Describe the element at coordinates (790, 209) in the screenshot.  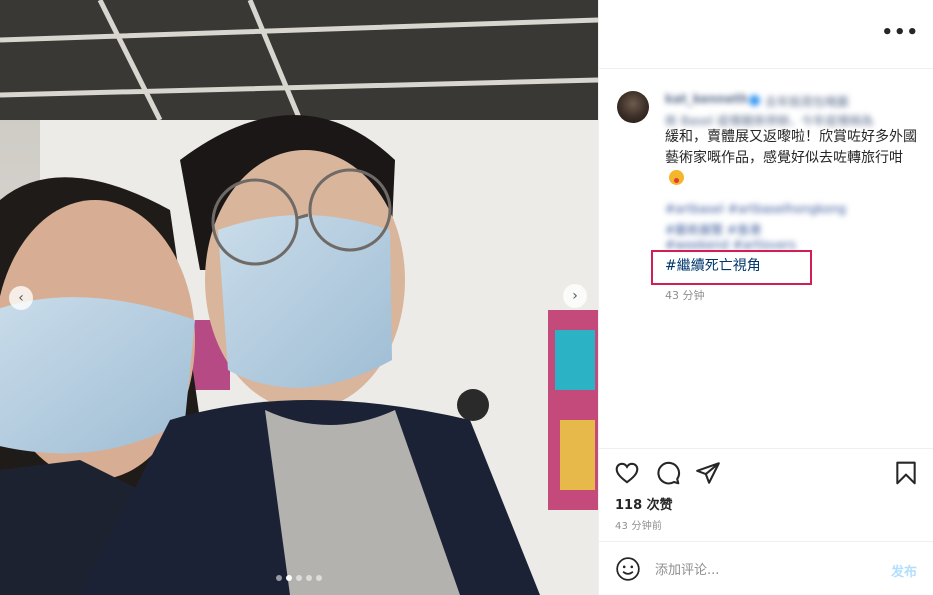
I see `hashtags-blurred: #artbasel #artbaselhongkong` at that location.